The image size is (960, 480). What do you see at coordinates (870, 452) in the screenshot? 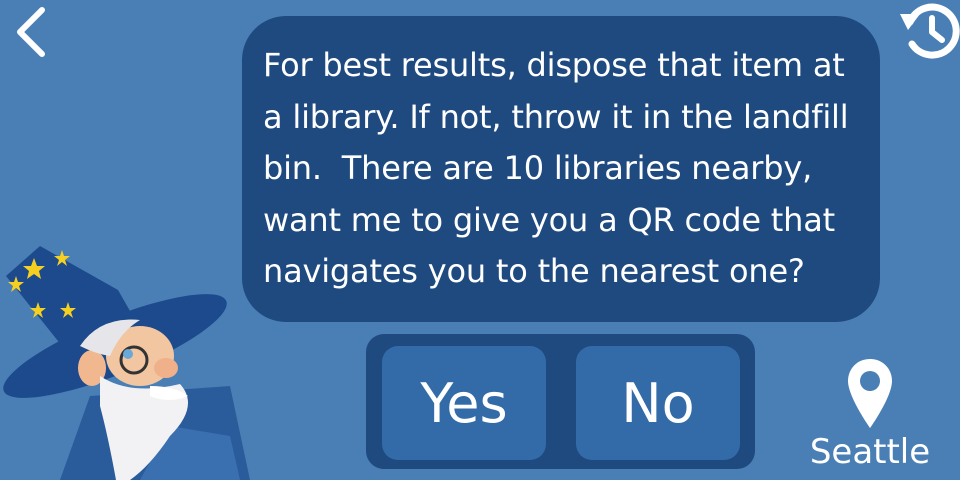
I see `location-city-label: Seattle` at bounding box center [870, 452].